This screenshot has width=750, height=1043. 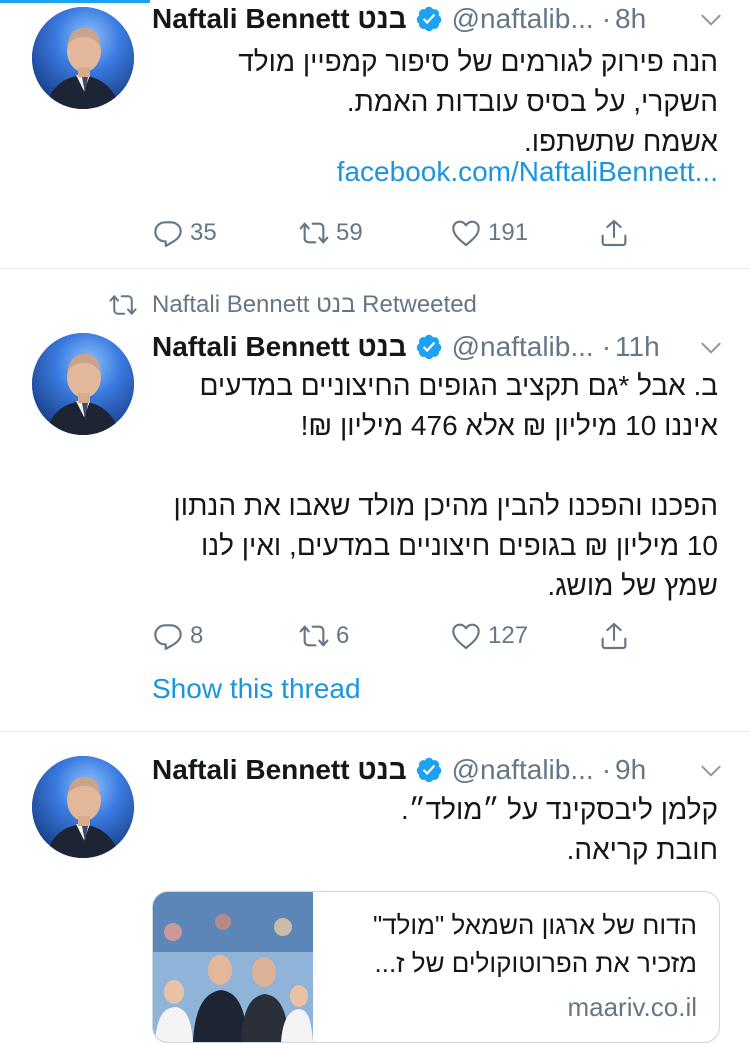 I want to click on timestamp: 11h, so click(x=637, y=347).